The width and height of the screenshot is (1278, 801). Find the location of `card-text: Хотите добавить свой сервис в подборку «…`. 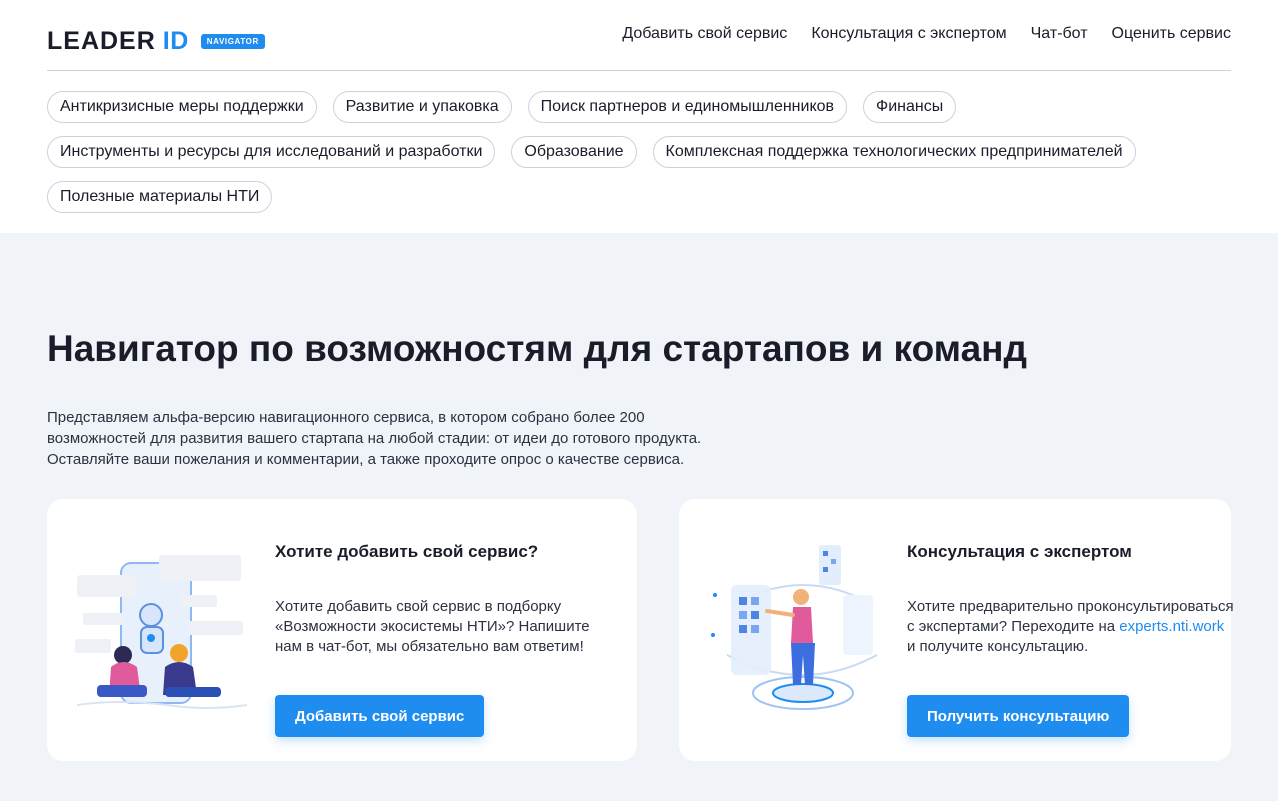

card-text: Хотите добавить свой сервис в подборку «… is located at coordinates (432, 626).